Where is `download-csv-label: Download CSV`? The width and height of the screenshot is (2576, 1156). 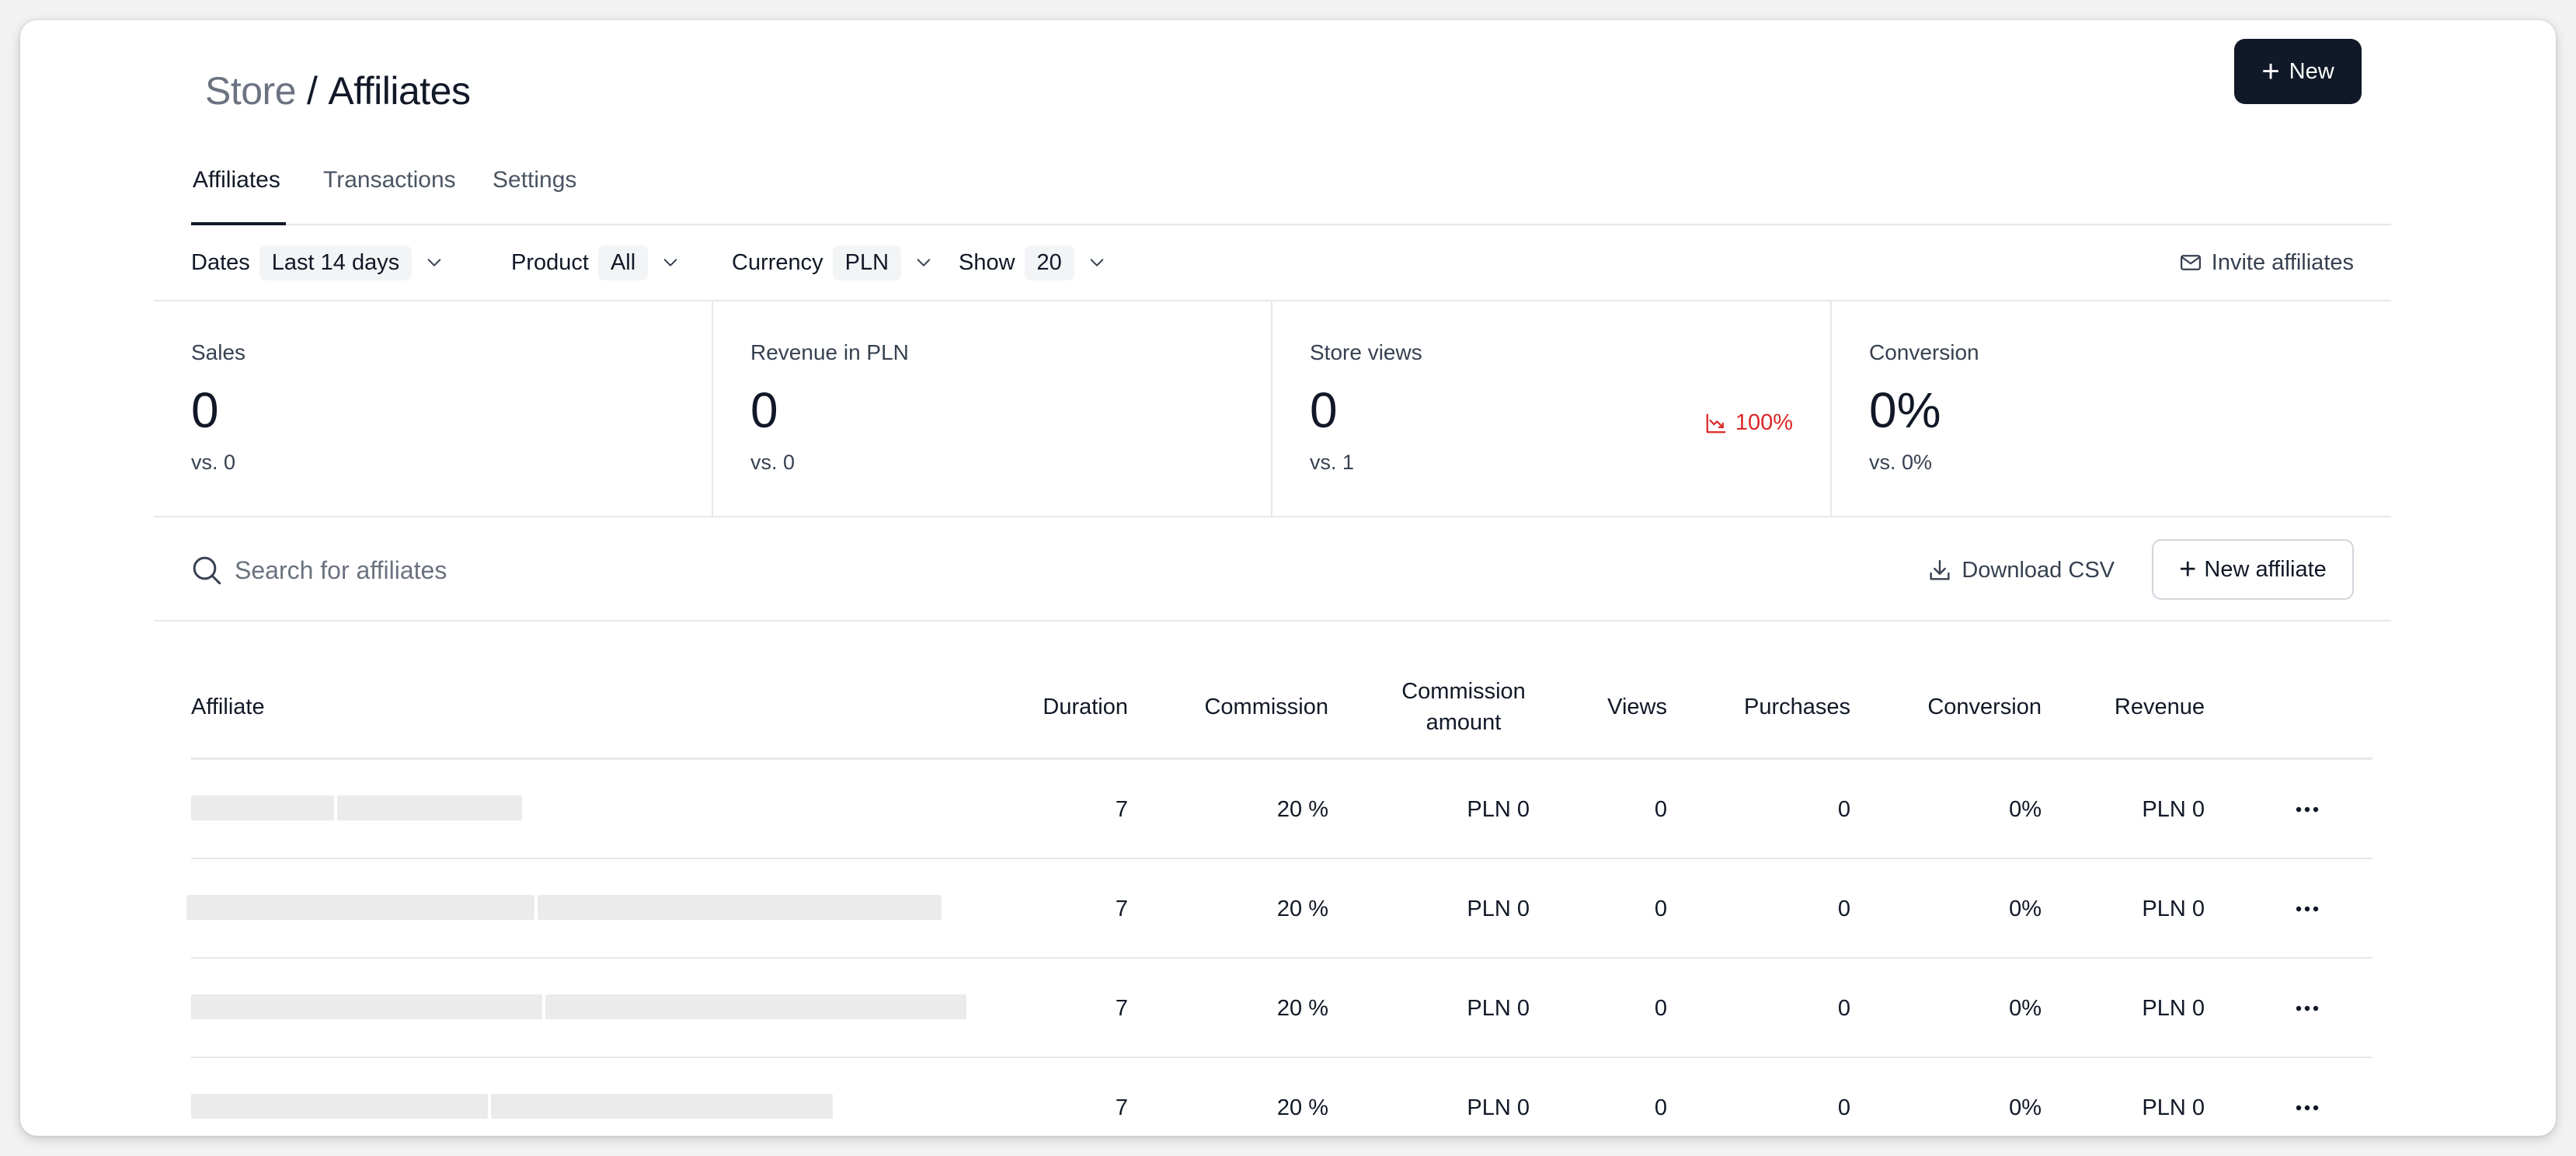 download-csv-label: Download CSV is located at coordinates (2038, 570).